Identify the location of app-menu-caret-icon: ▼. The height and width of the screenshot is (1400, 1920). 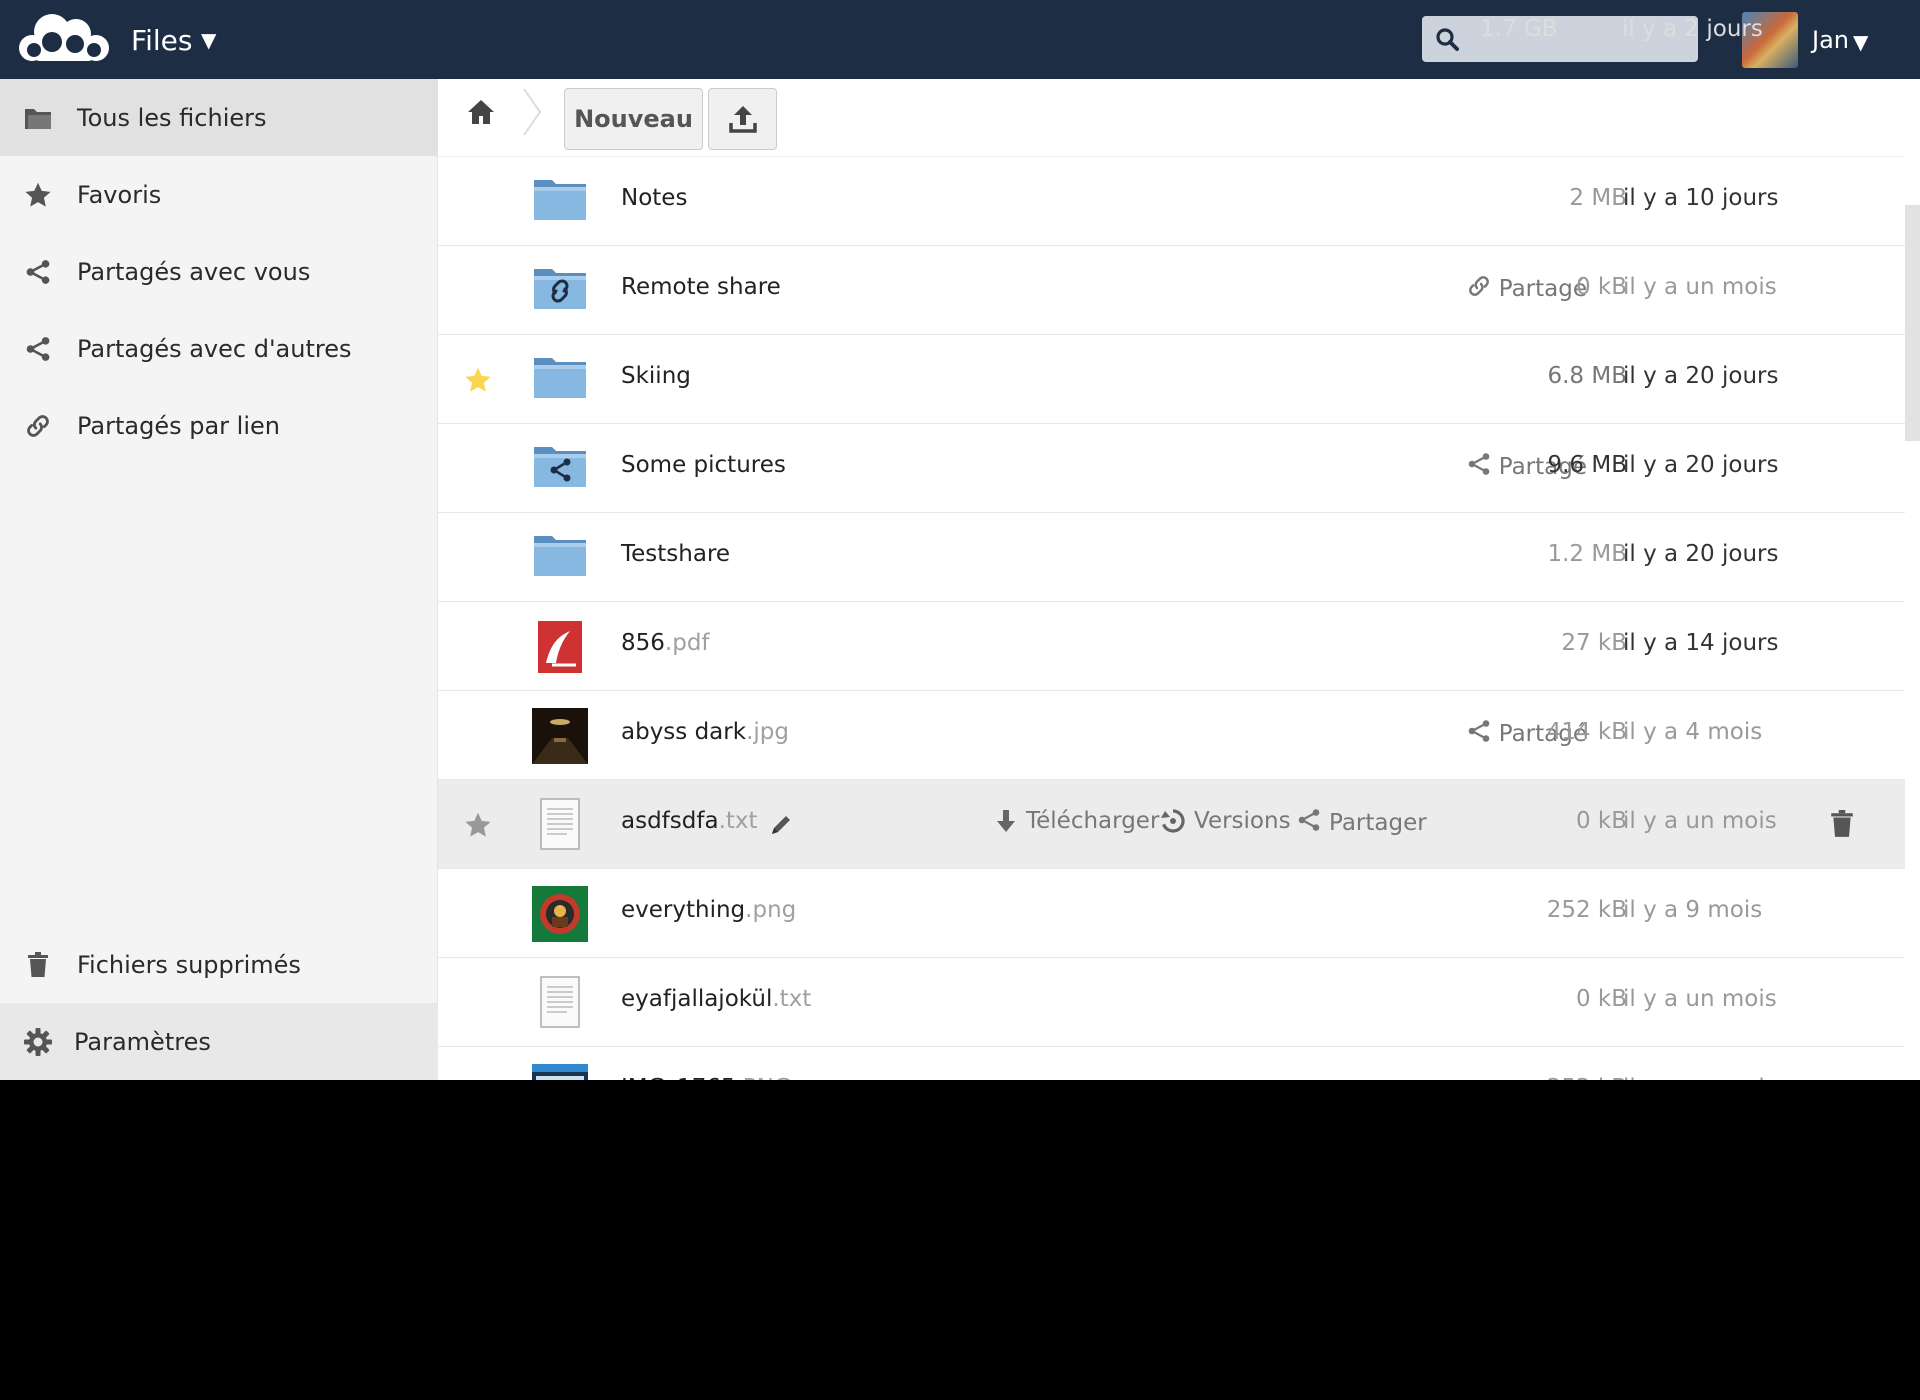
(208, 40).